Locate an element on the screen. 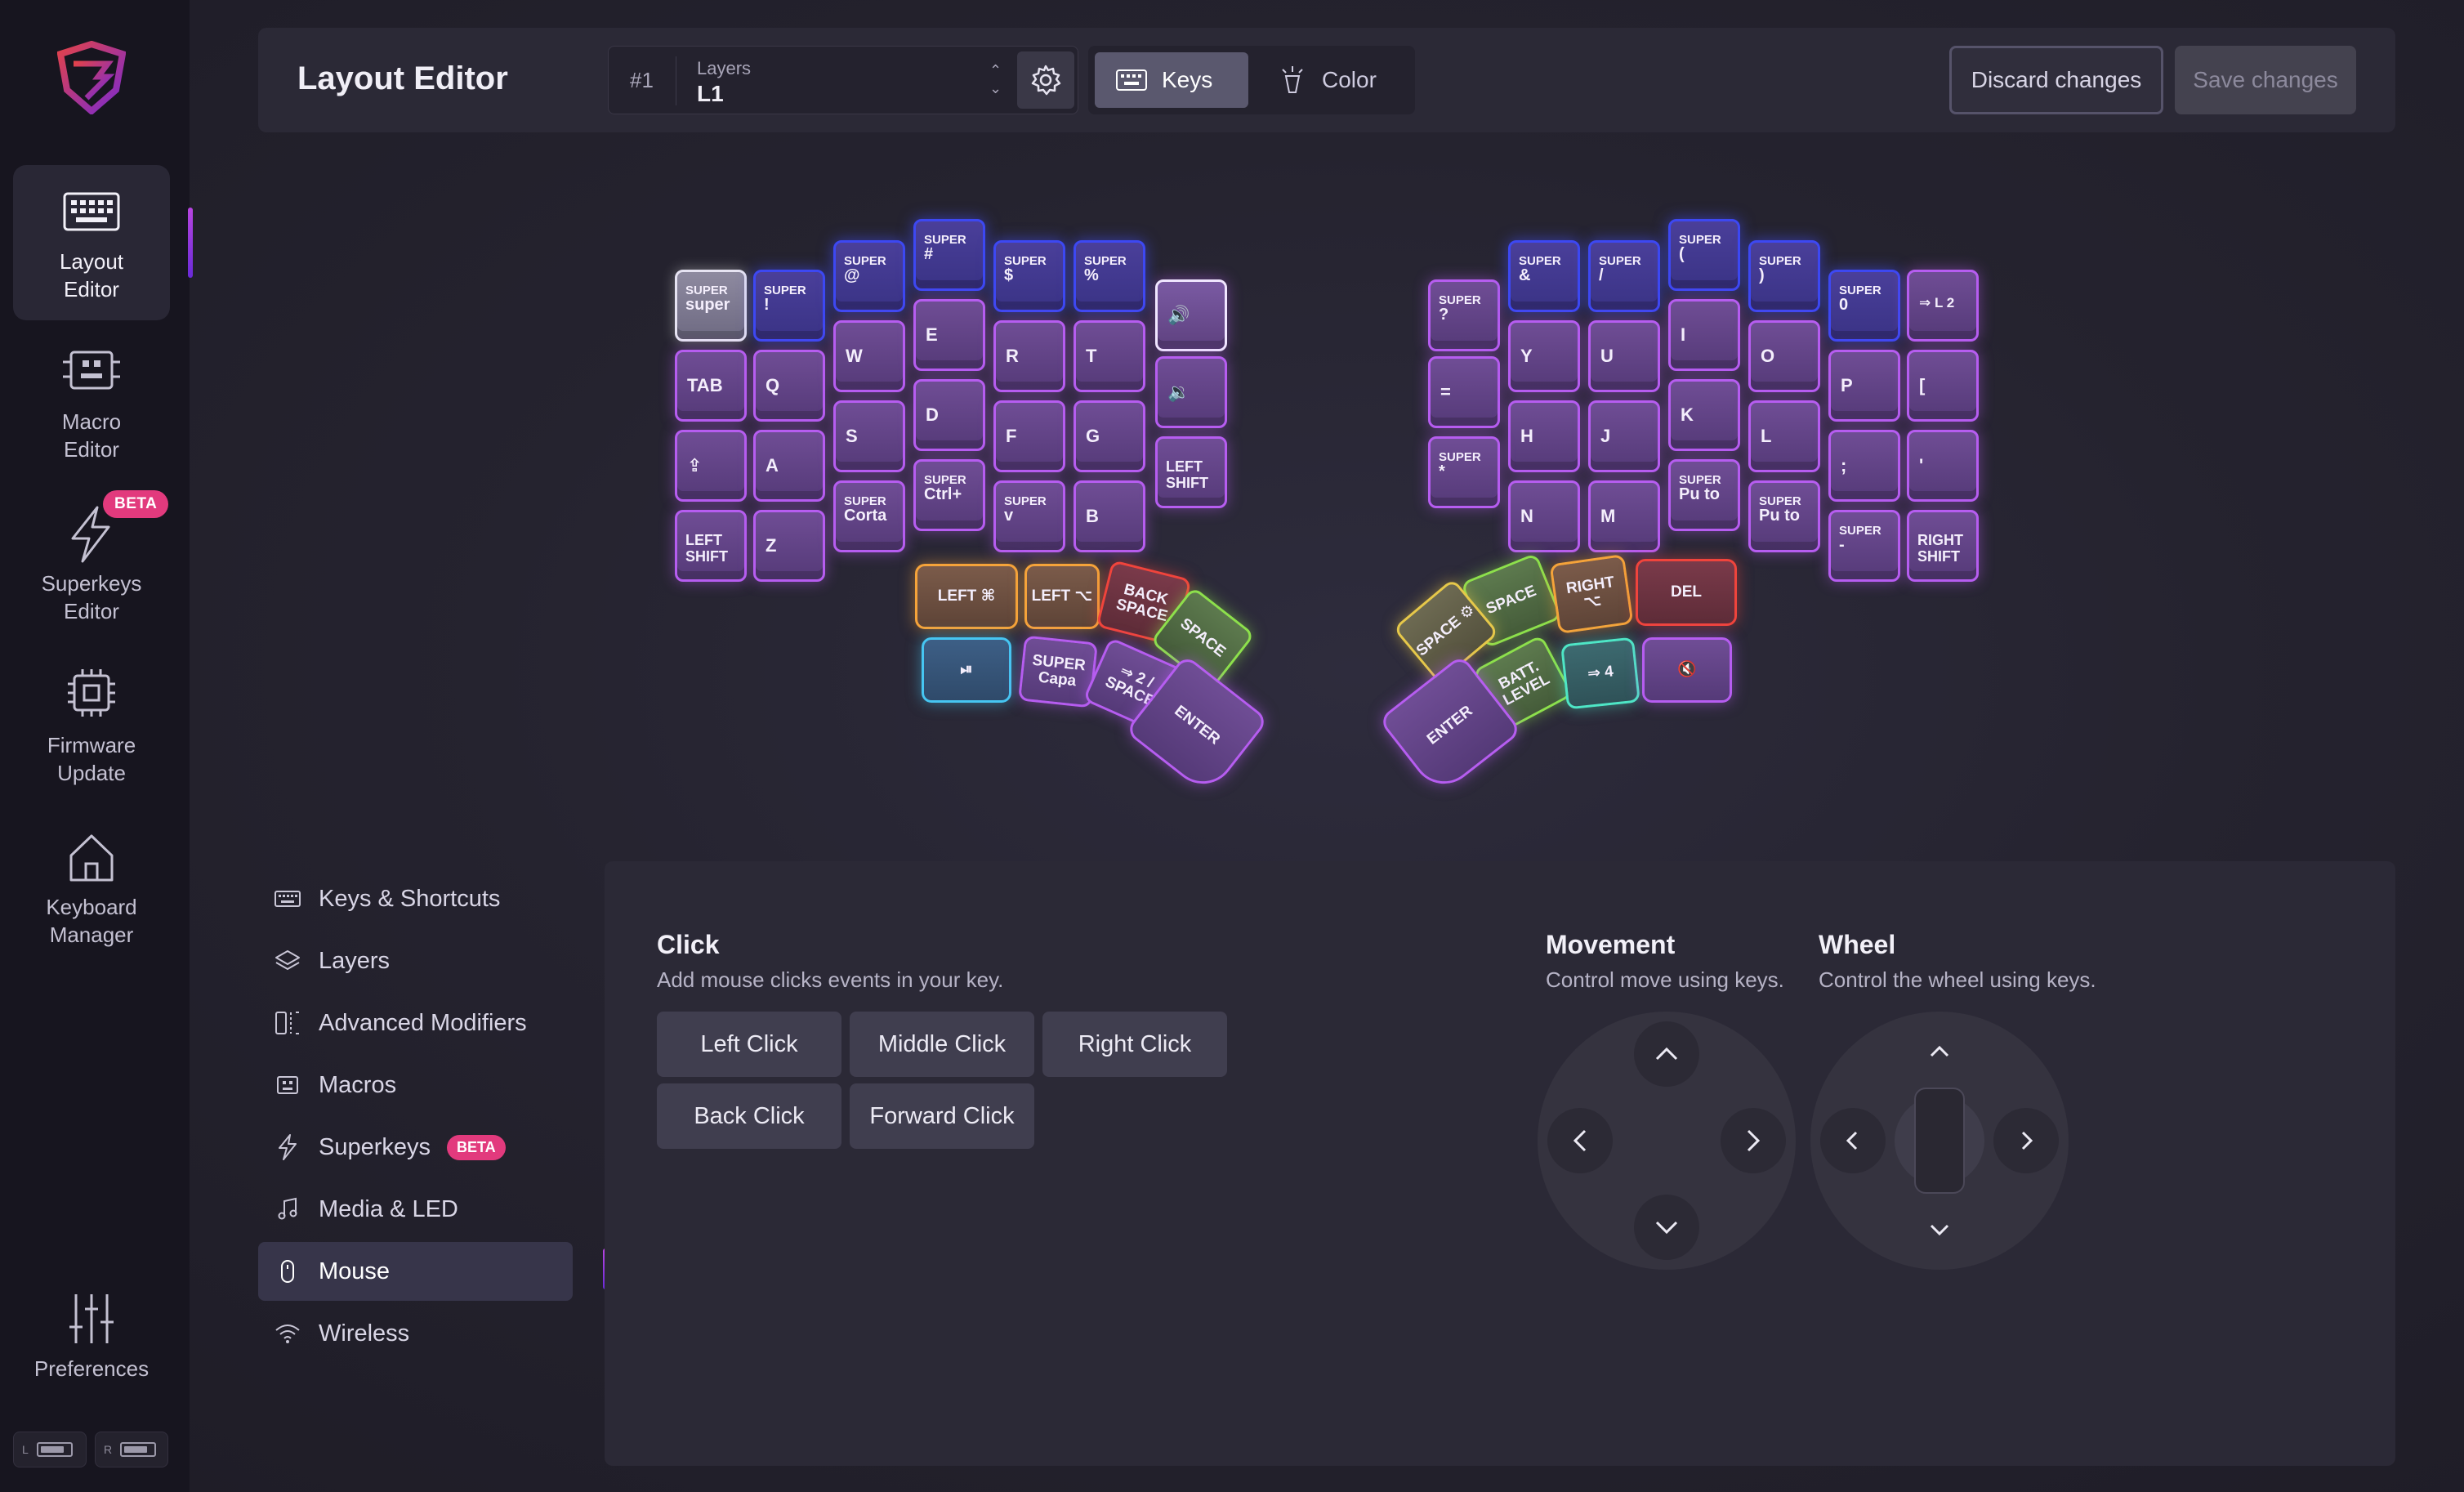  mode-color-button: Color is located at coordinates (1332, 80).